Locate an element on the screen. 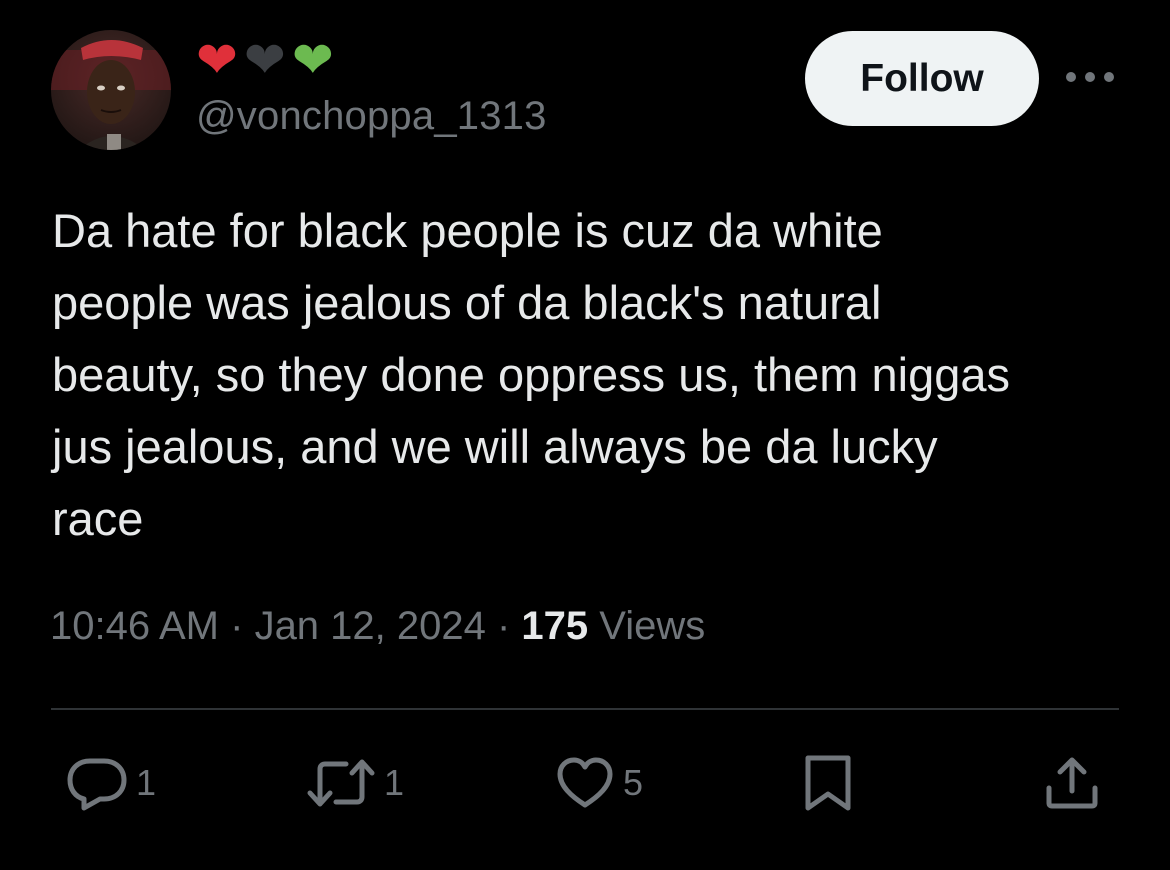 This screenshot has width=1170, height=870. bookmark-icon is located at coordinates (828, 783).